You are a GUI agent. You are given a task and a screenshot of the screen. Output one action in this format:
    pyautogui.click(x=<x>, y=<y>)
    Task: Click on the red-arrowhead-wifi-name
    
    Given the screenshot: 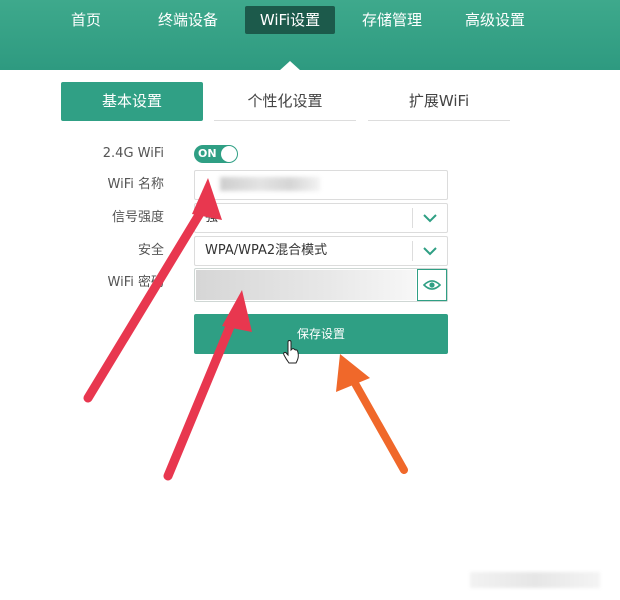 What is the action you would take?
    pyautogui.click(x=207, y=199)
    